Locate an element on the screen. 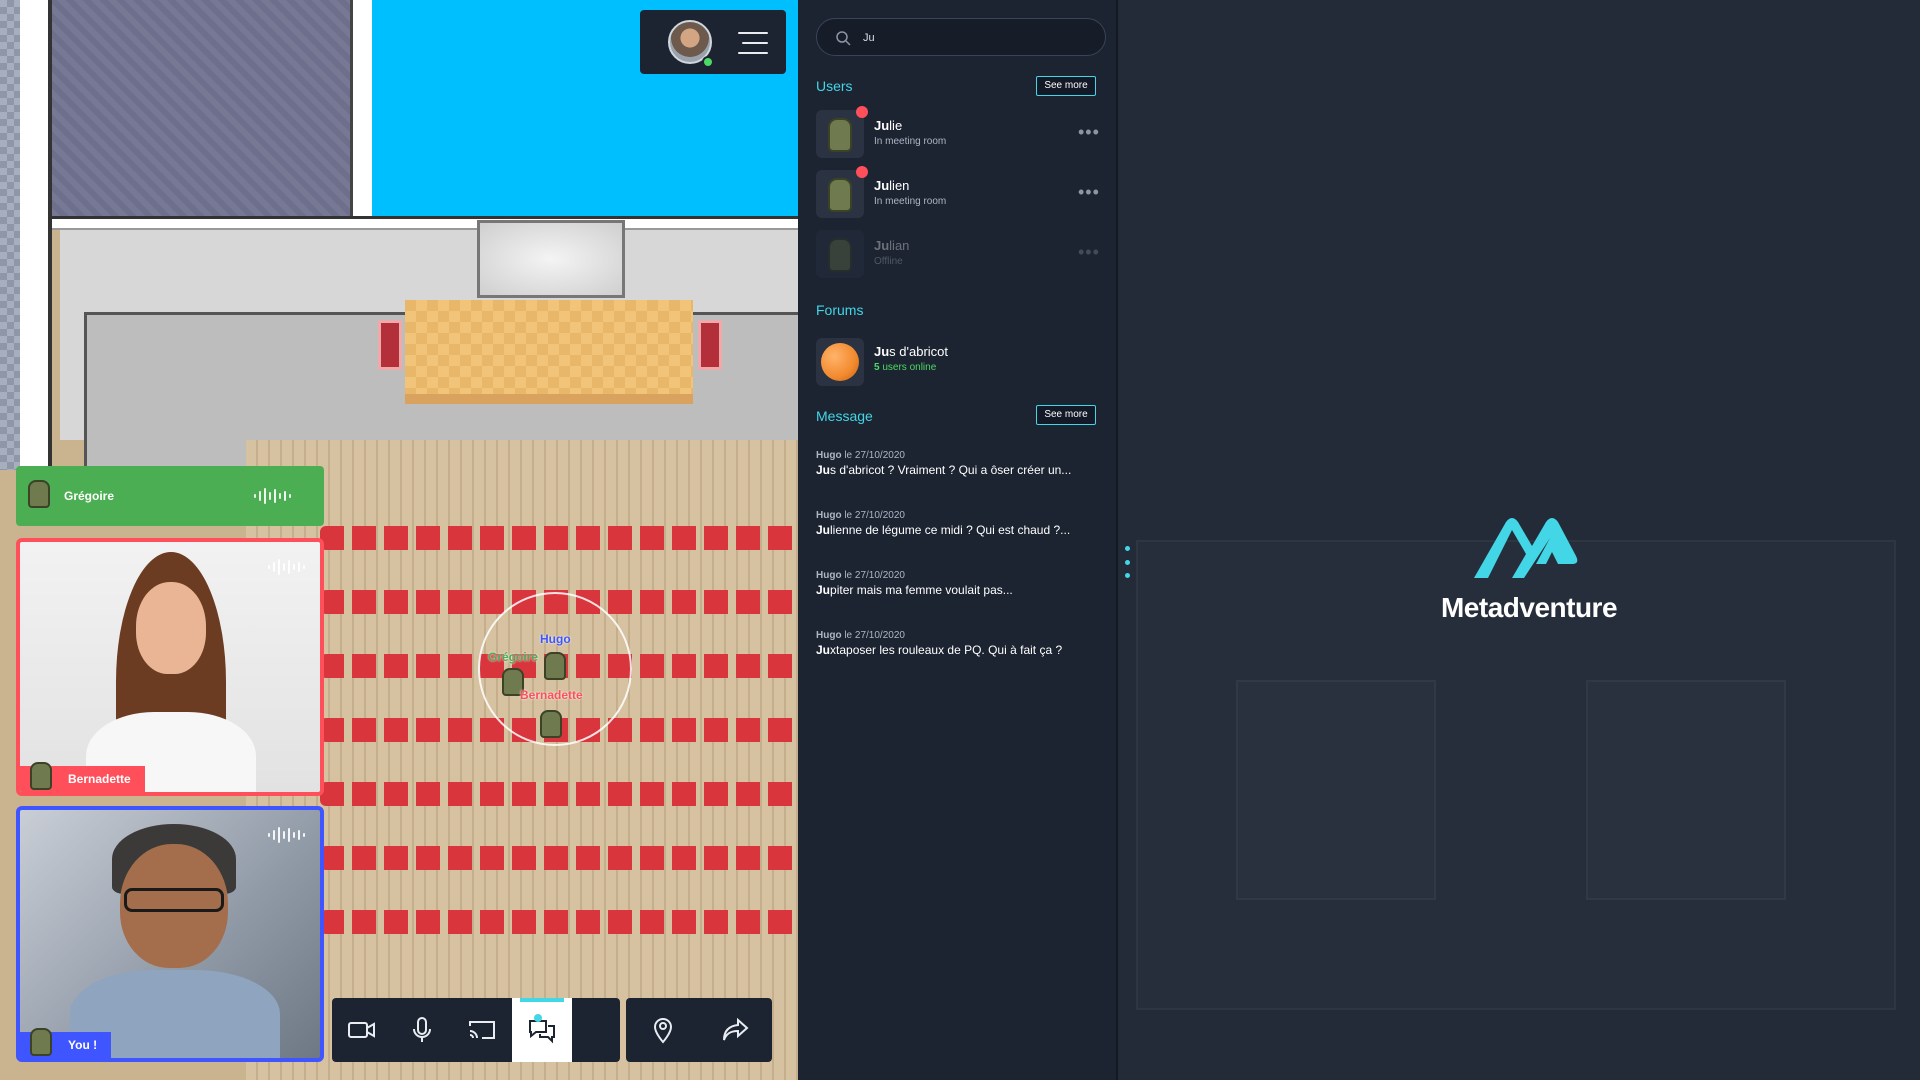  navigation-toolbar is located at coordinates (699, 1030).